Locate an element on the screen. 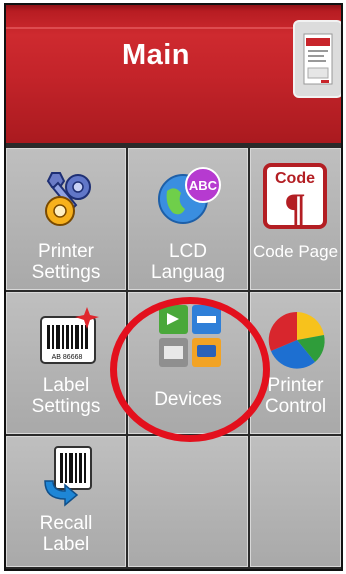 This screenshot has width=346, height=574. tile-label: Code Page is located at coordinates (295, 251).